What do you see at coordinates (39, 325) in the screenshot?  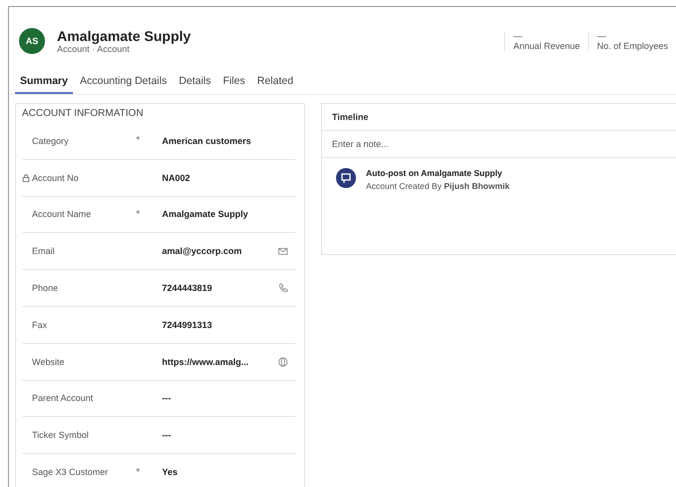 I see `field-label: Fax` at bounding box center [39, 325].